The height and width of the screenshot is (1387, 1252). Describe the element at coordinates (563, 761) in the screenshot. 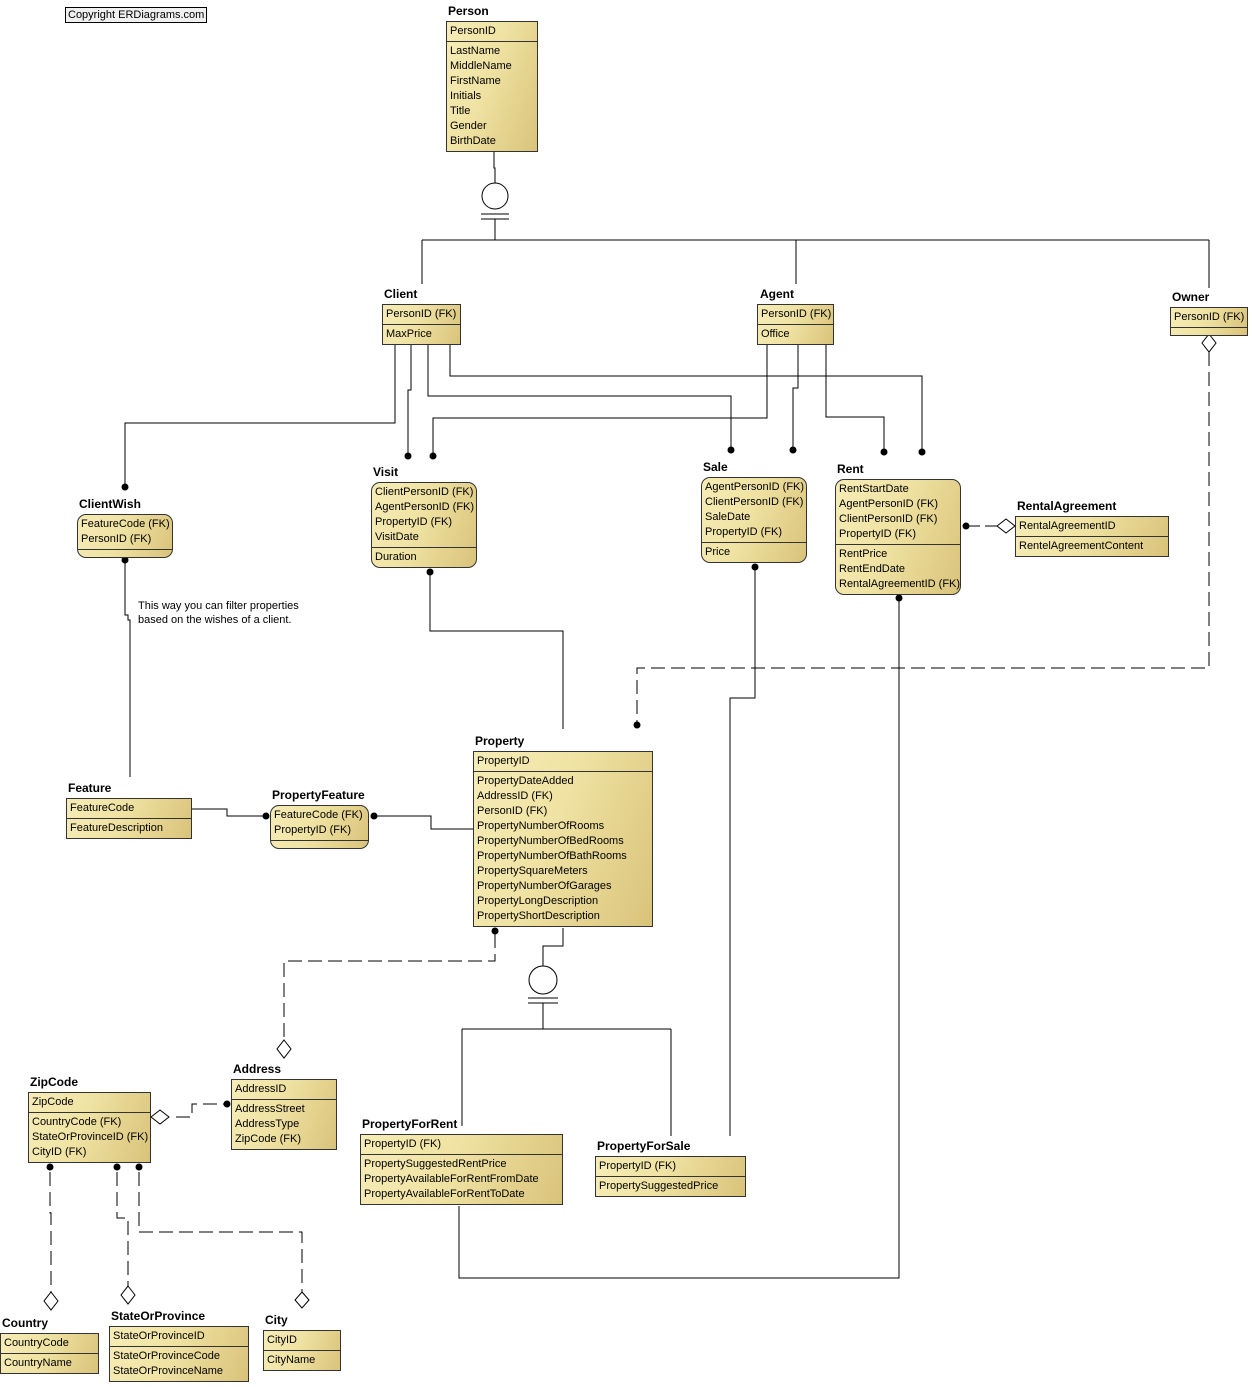

I see `key-section: PropertyID` at that location.